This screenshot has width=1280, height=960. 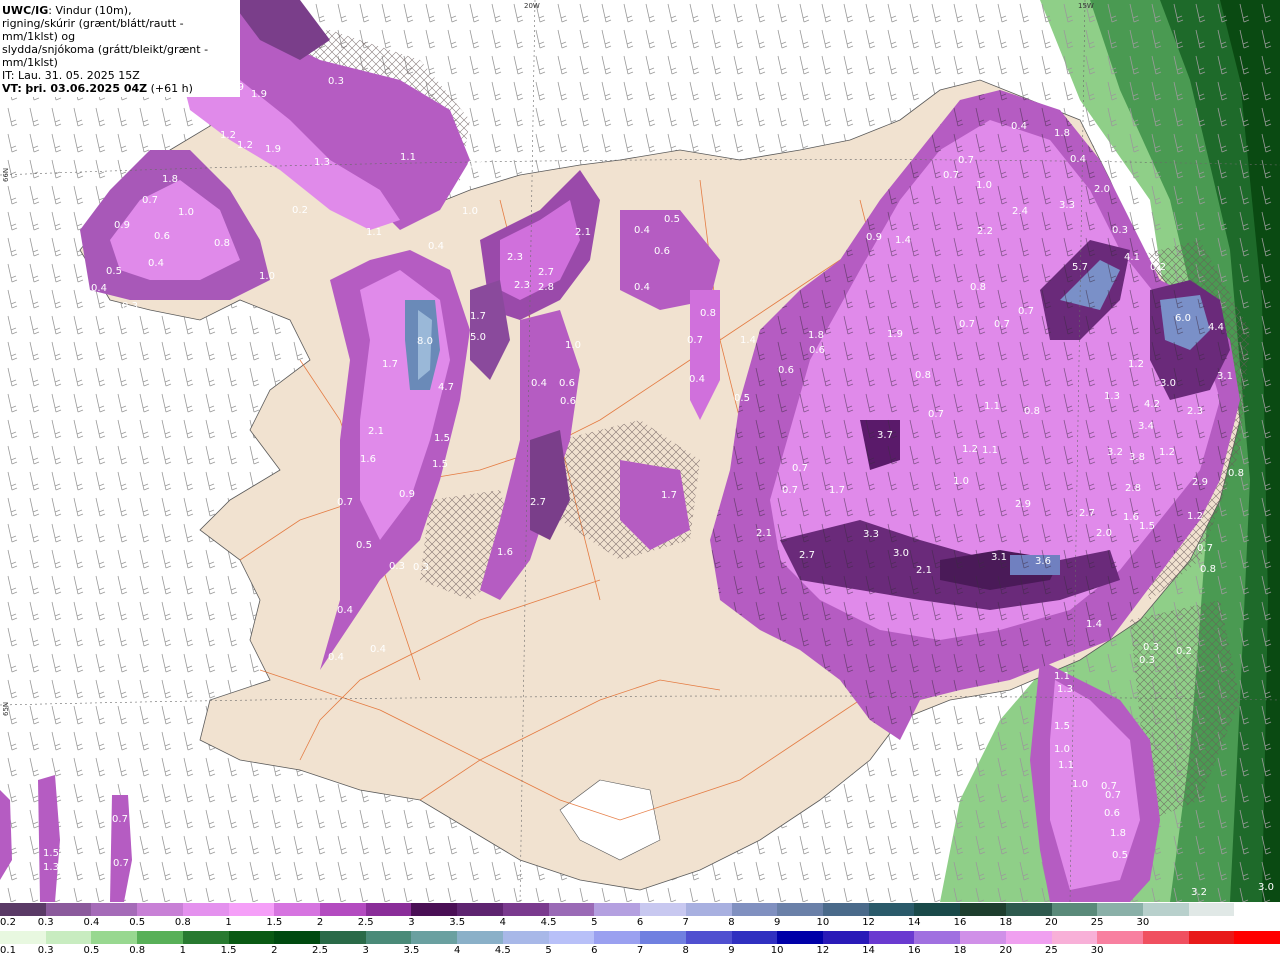 I want to click on valid-time-label: VT:, so click(x=12, y=88).